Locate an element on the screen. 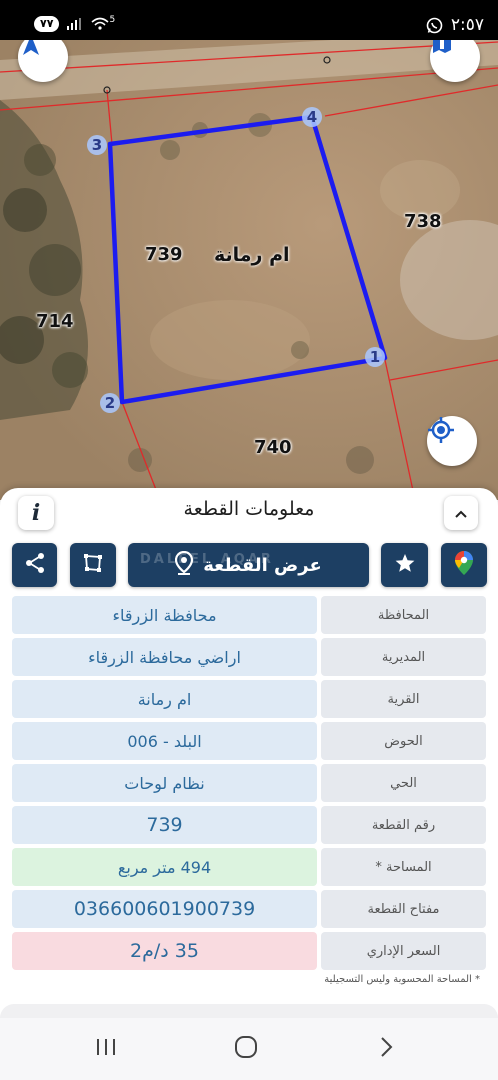 The image size is (498, 1080). chevron-up-icon is located at coordinates (461, 513).